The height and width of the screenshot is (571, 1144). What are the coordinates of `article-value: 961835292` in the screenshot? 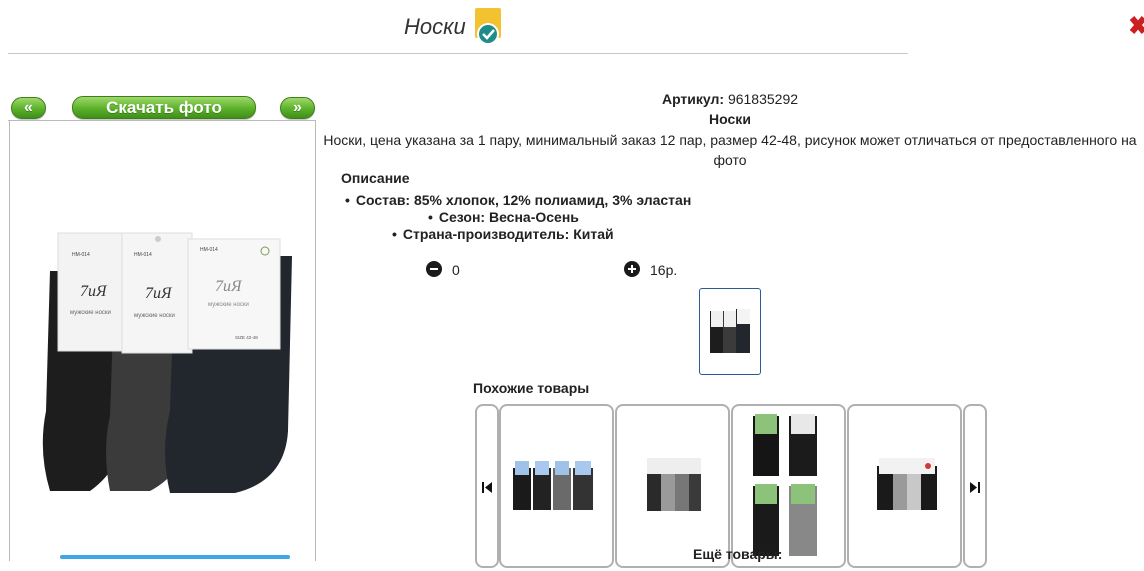 It's located at (763, 99).